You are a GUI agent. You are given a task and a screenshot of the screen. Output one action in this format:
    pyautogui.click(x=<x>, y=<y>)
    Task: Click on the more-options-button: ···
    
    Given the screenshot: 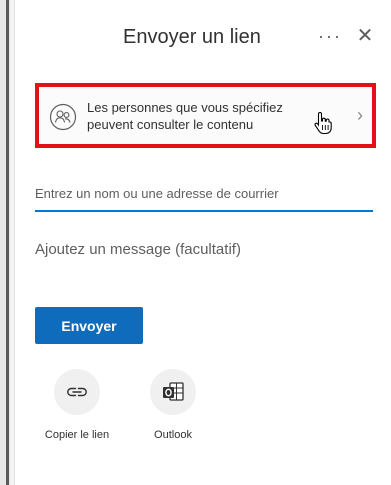 What is the action you would take?
    pyautogui.click(x=330, y=36)
    